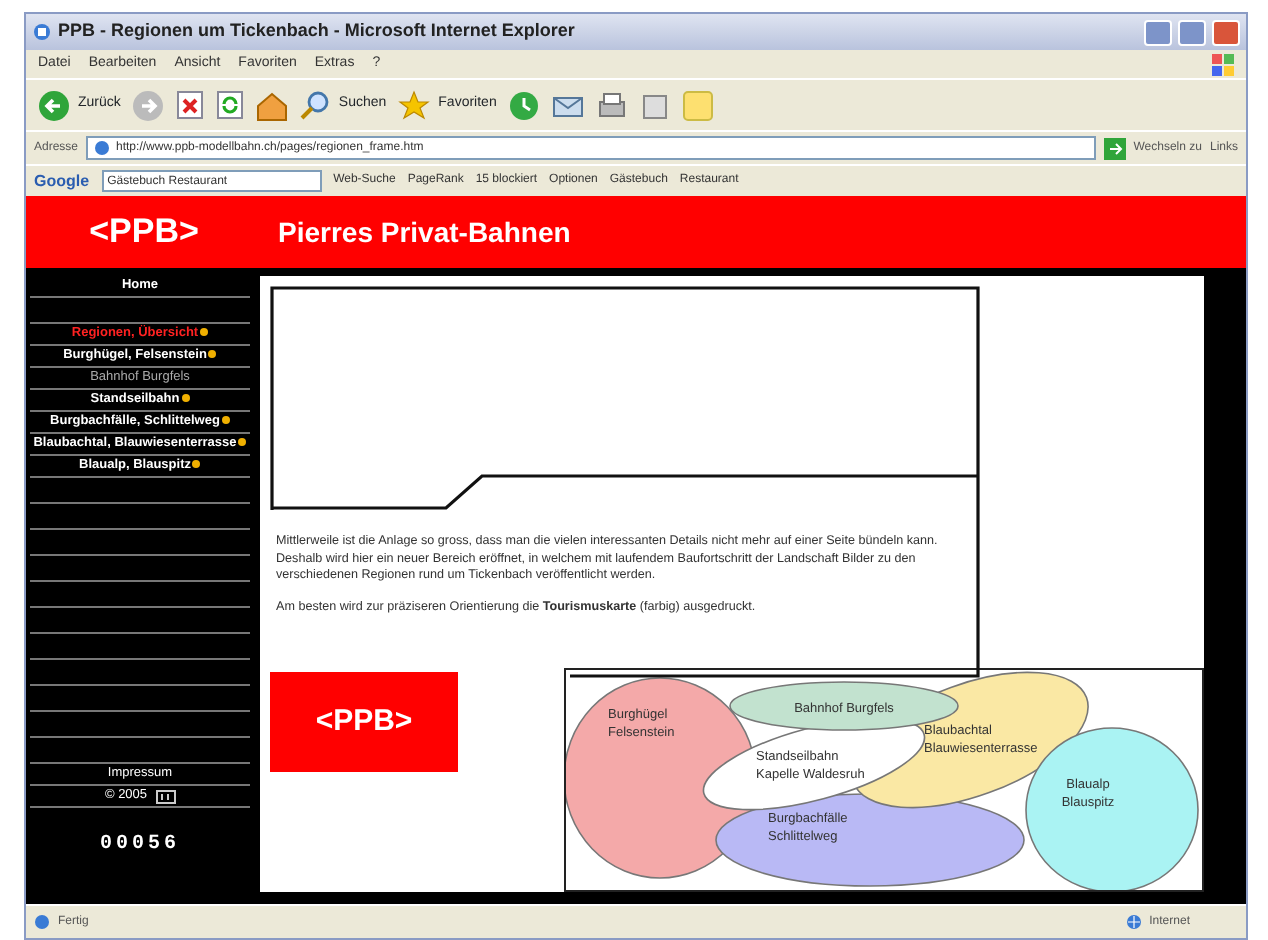 The height and width of the screenshot is (940, 1268). Describe the element at coordinates (524, 105) in the screenshot. I see `history-icon` at that location.